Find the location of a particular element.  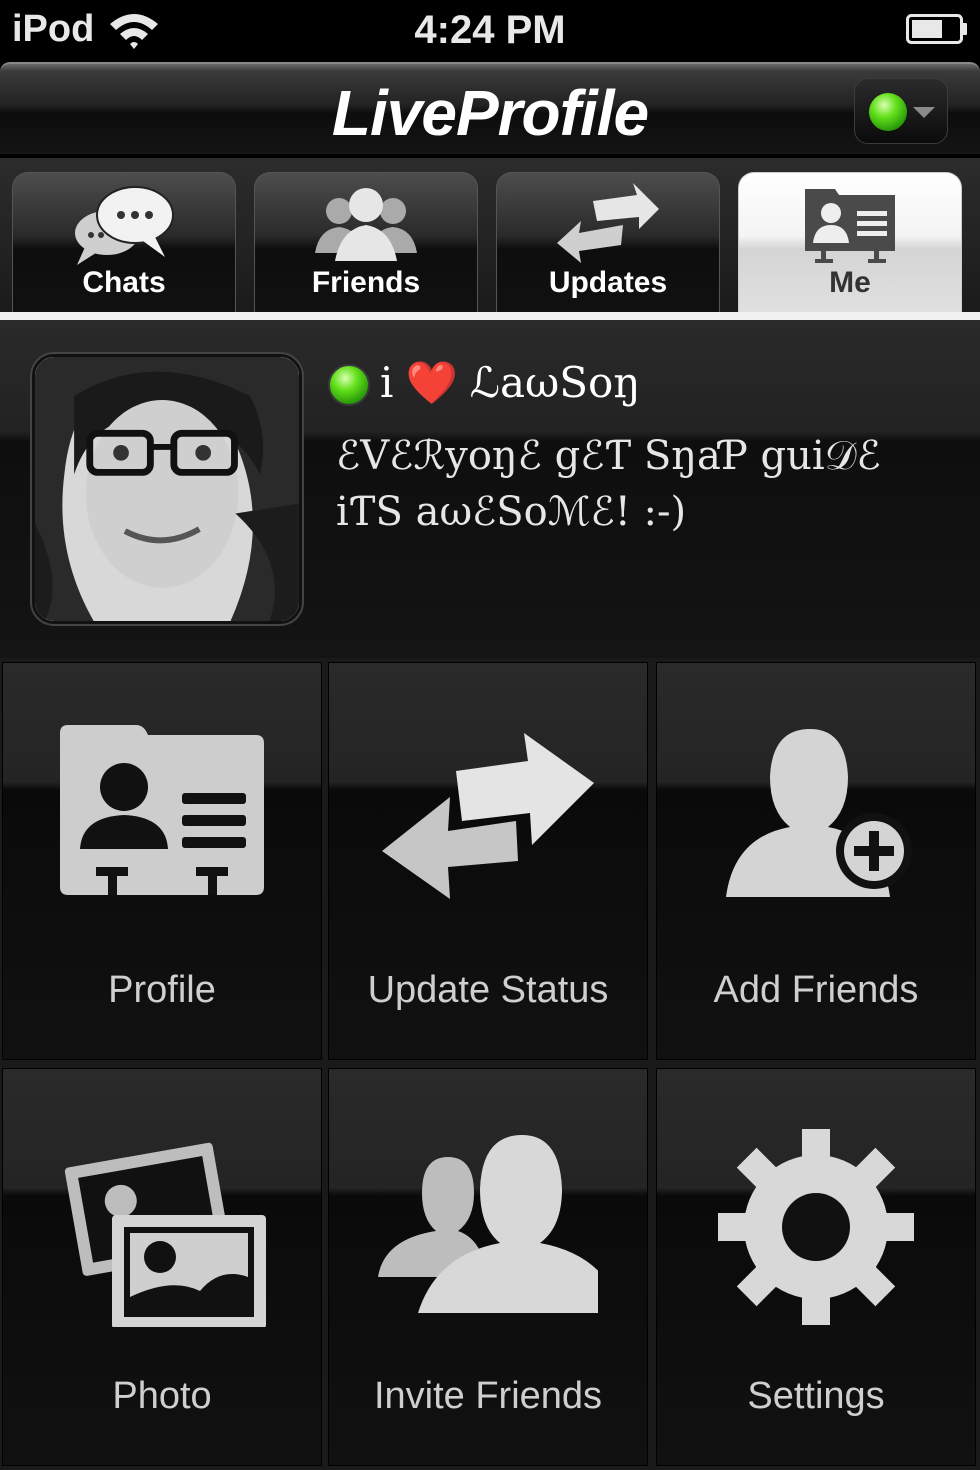

status-bar: iPod 4:24 PM is located at coordinates (490, 30).